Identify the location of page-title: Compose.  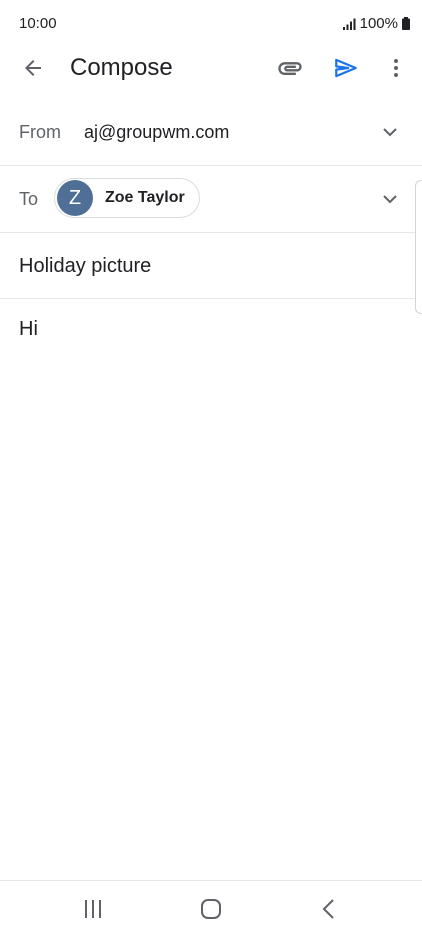
(121, 67).